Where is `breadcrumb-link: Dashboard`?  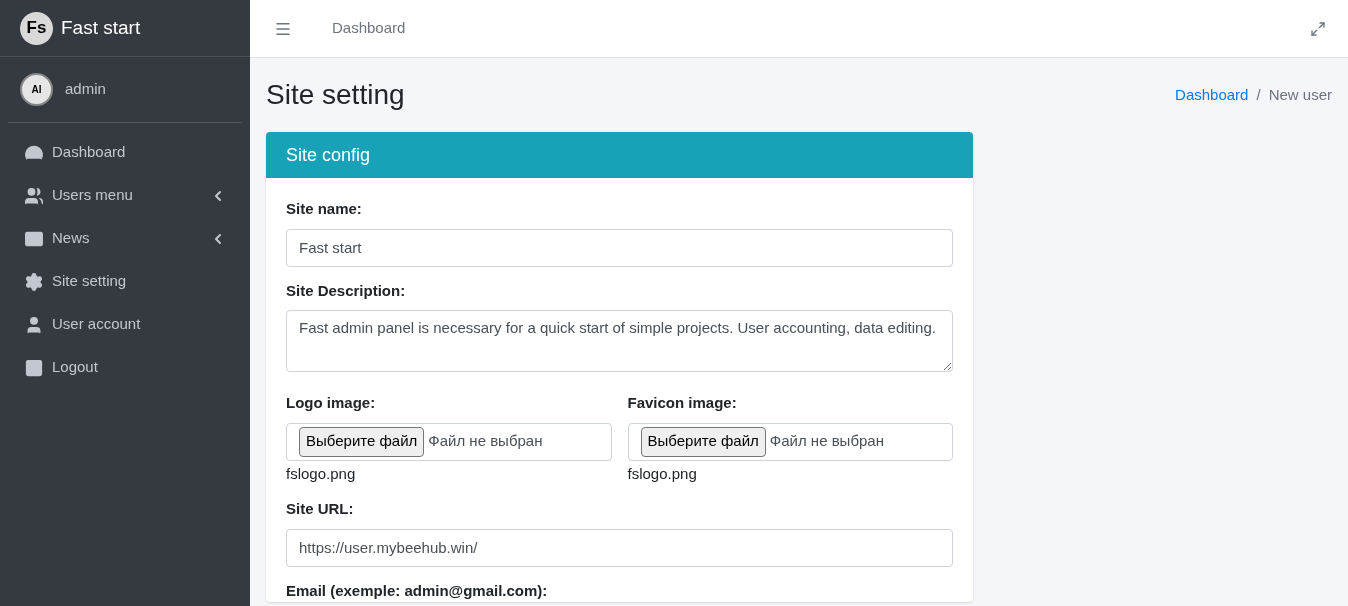
breadcrumb-link: Dashboard is located at coordinates (1212, 95).